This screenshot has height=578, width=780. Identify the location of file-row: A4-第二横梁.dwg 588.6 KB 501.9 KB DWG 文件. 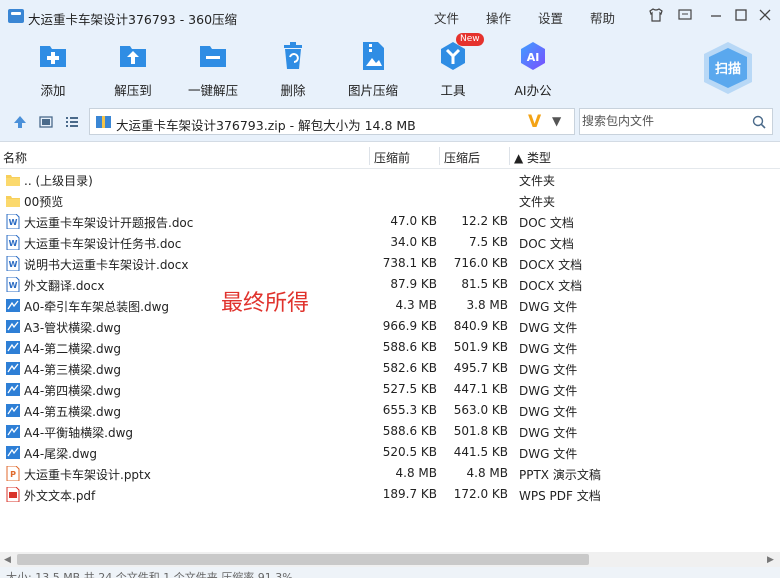
(390, 347).